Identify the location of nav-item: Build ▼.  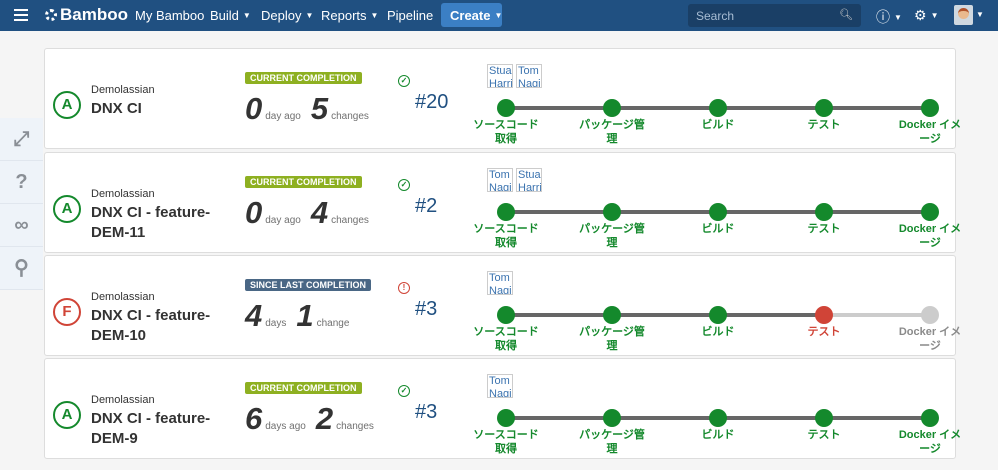
(230, 15).